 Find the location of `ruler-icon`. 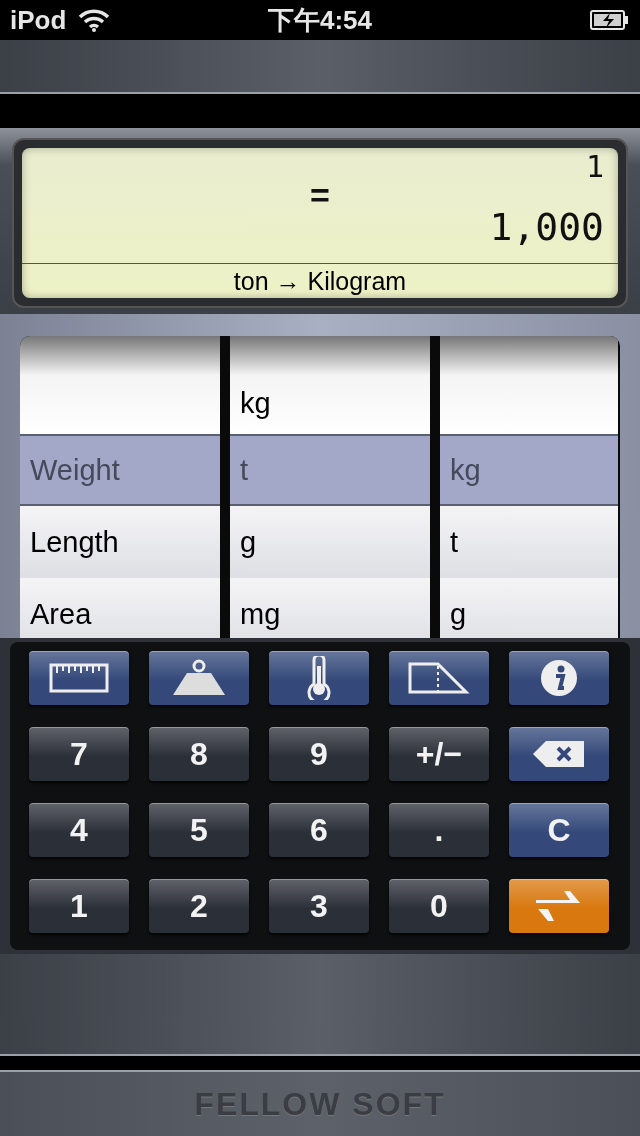

ruler-icon is located at coordinates (79, 678).